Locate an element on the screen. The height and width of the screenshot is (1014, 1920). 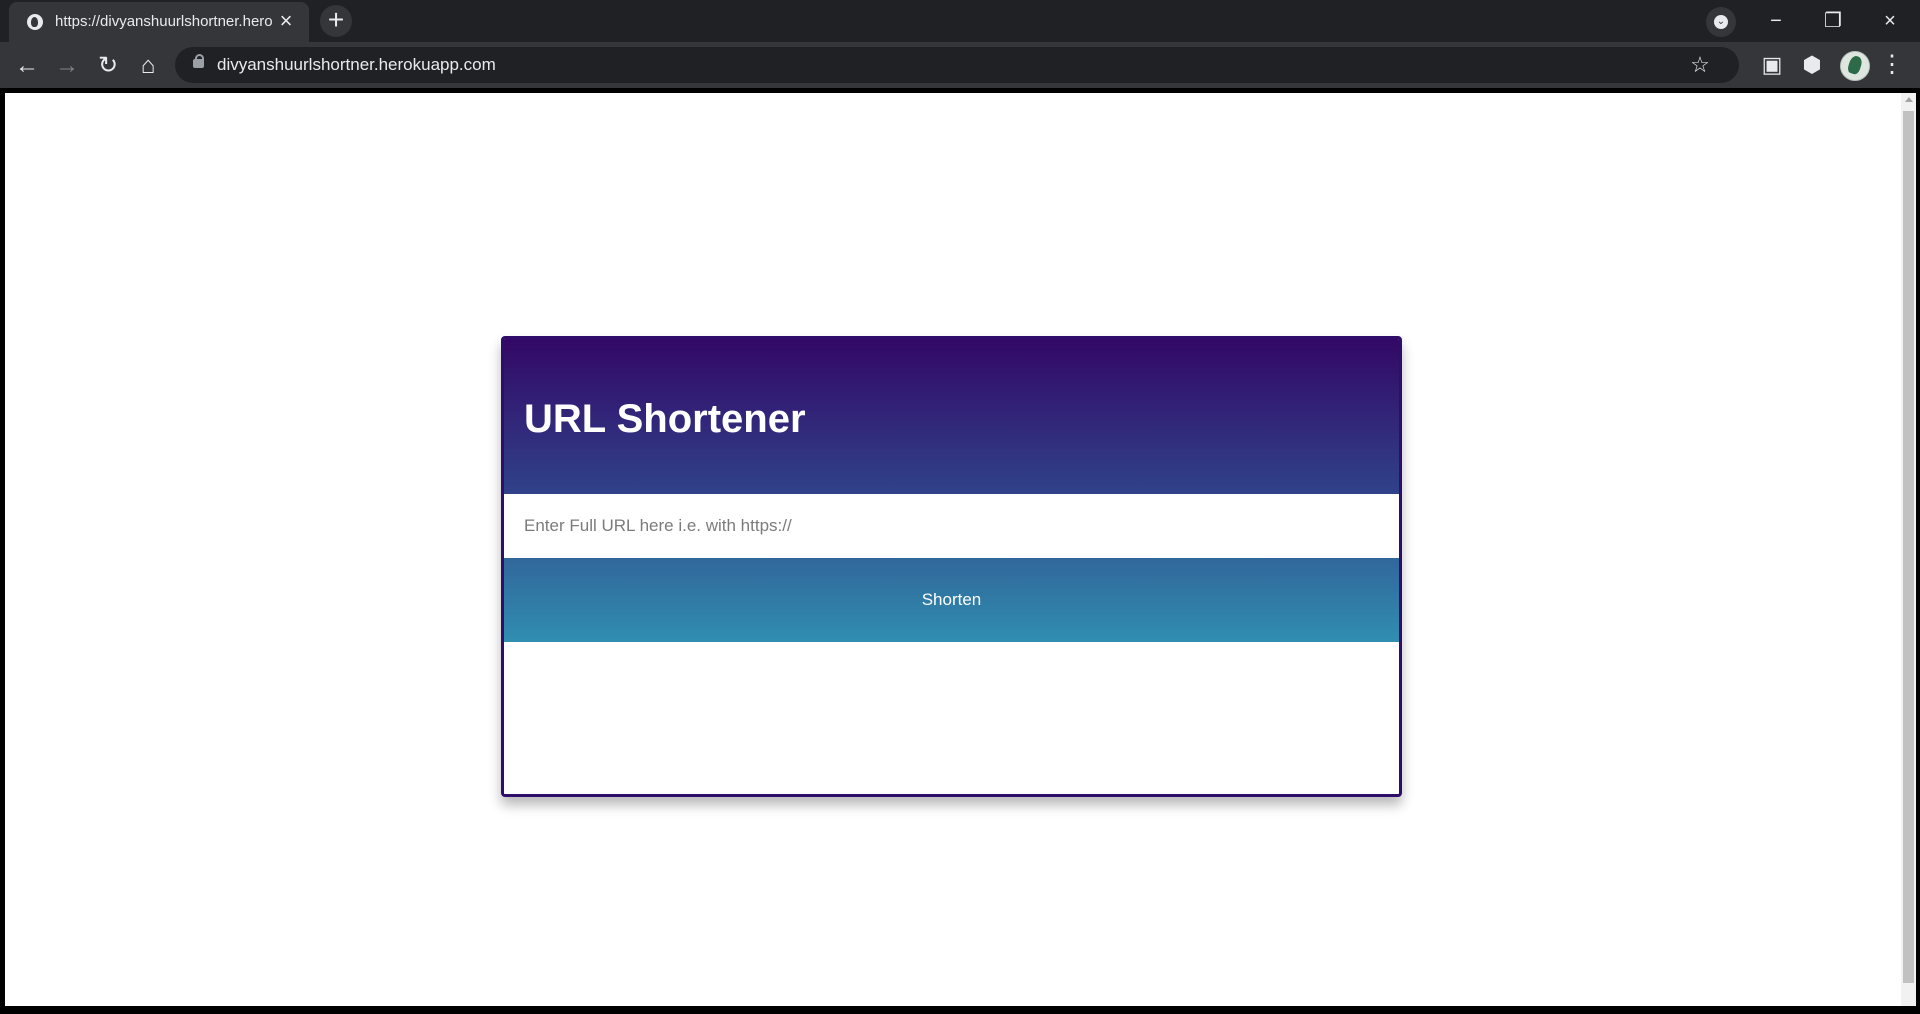
bookmark-star-icon: ☆ is located at coordinates (1700, 65).